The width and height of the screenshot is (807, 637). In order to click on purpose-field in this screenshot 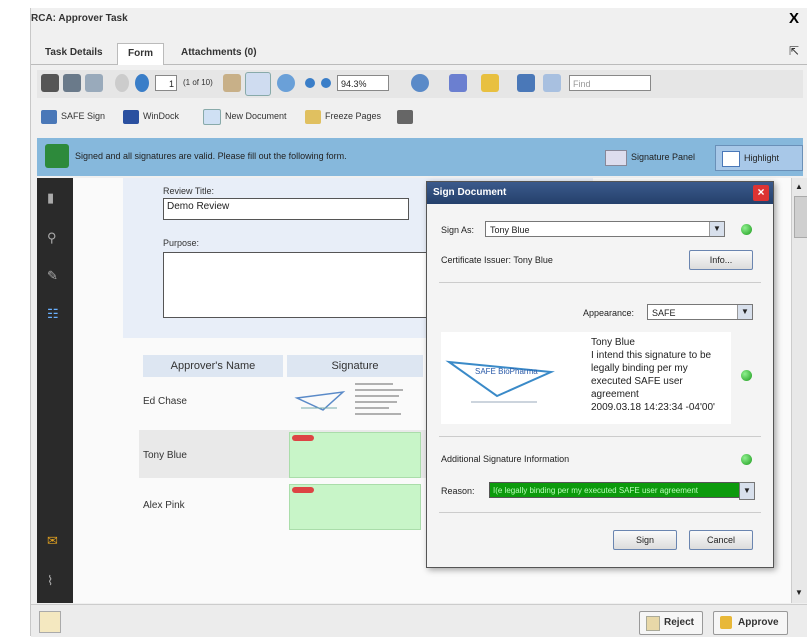, I will do `click(313, 285)`.